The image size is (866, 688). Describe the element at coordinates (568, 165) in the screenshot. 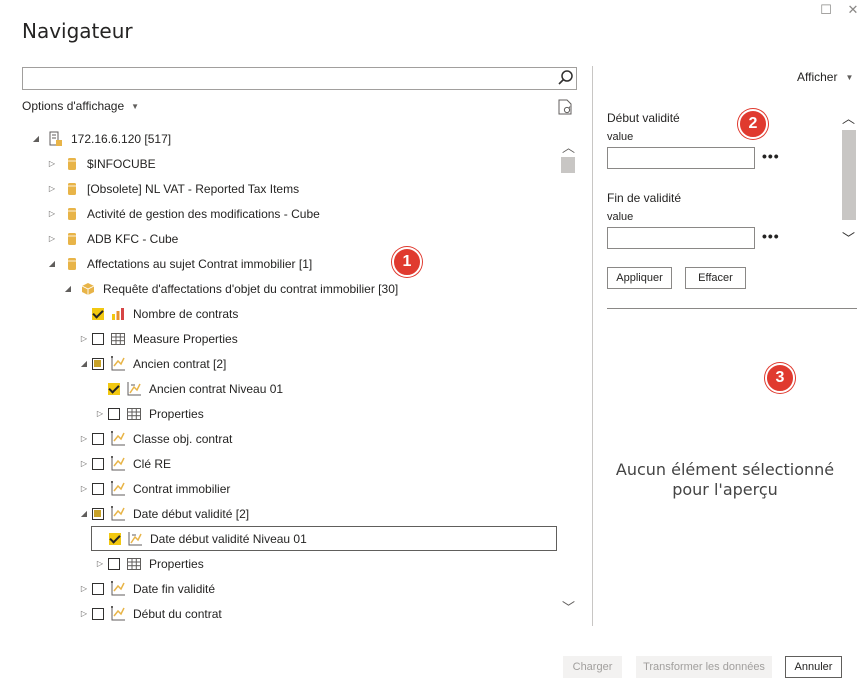

I see `tree-scrollbar-thumb` at that location.